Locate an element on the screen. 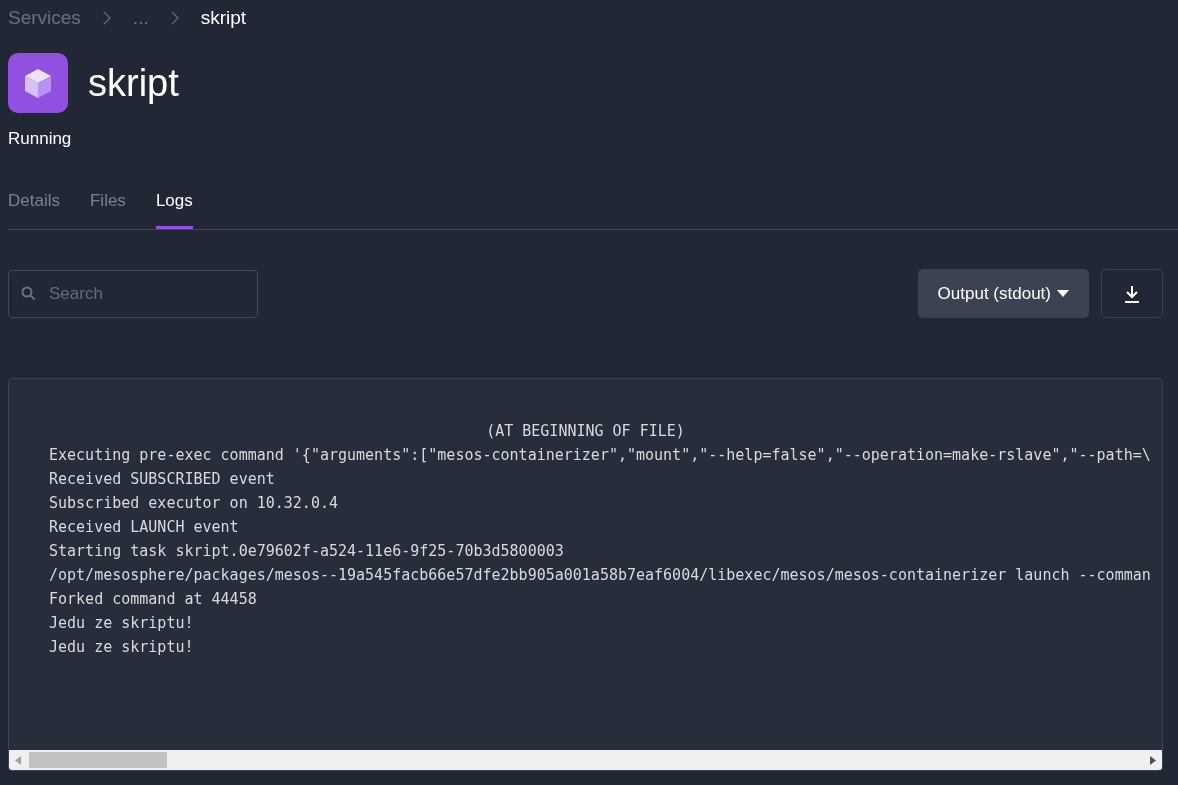 The image size is (1178, 785). scrollbar-thumb is located at coordinates (98, 760).